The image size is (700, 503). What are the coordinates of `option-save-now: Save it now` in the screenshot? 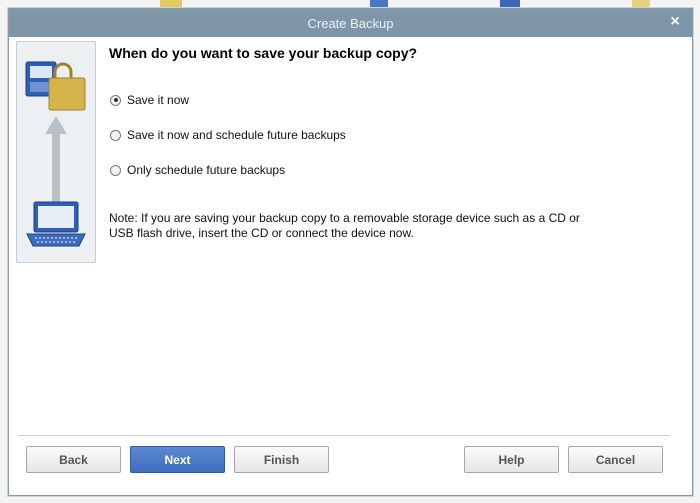 It's located at (149, 100).